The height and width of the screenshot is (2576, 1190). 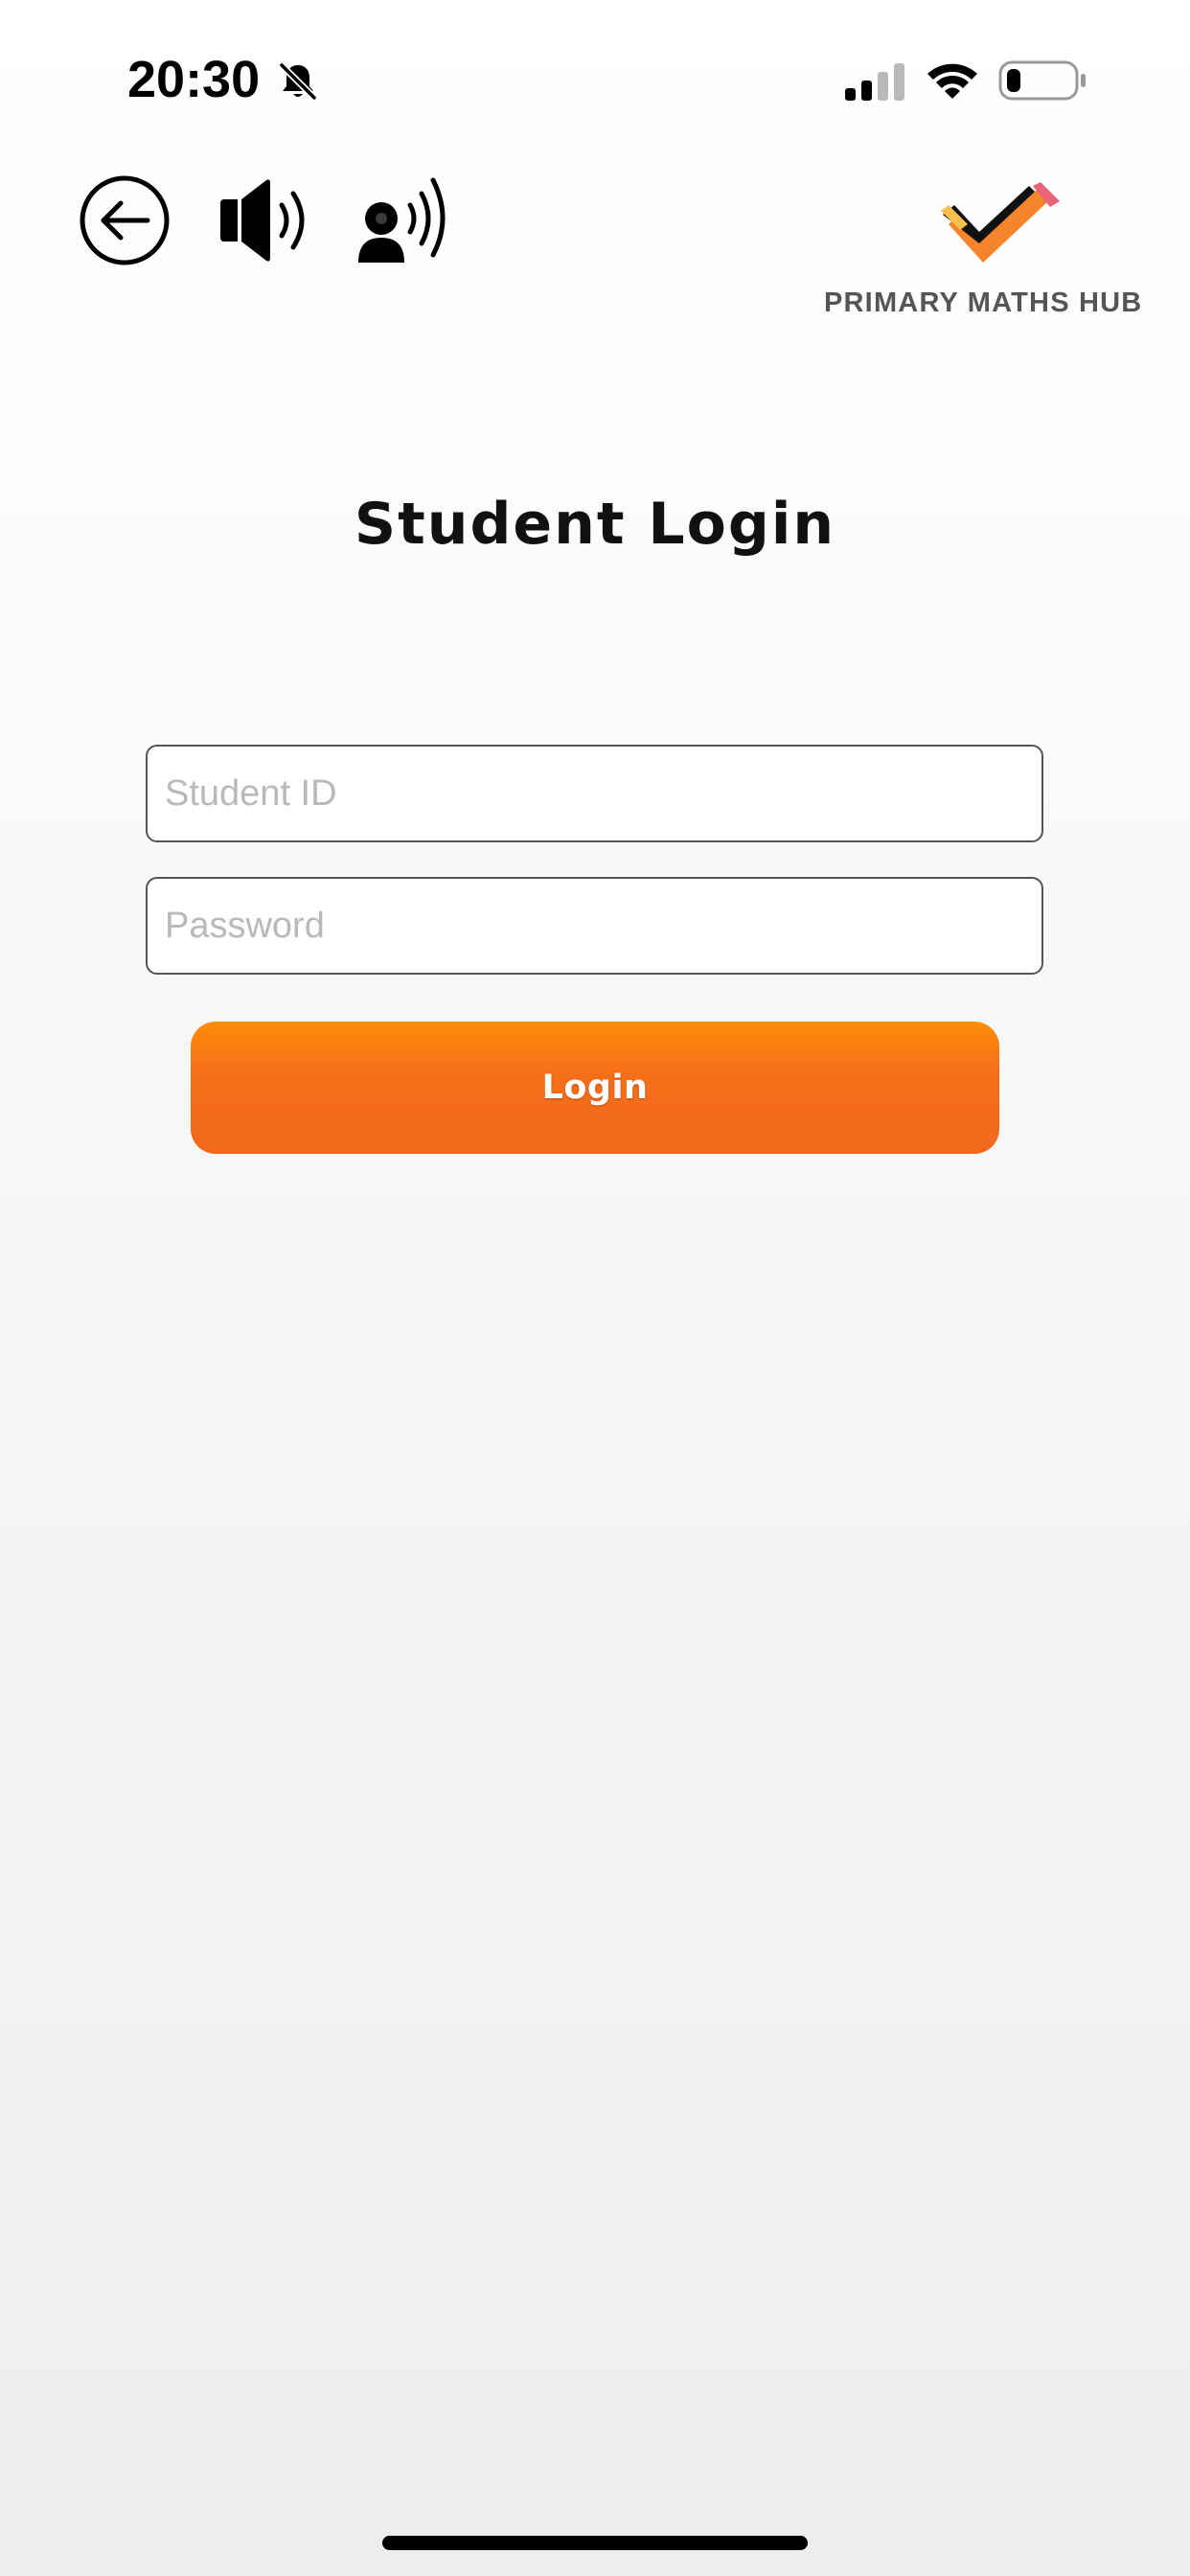 What do you see at coordinates (594, 926) in the screenshot?
I see `password-input` at bounding box center [594, 926].